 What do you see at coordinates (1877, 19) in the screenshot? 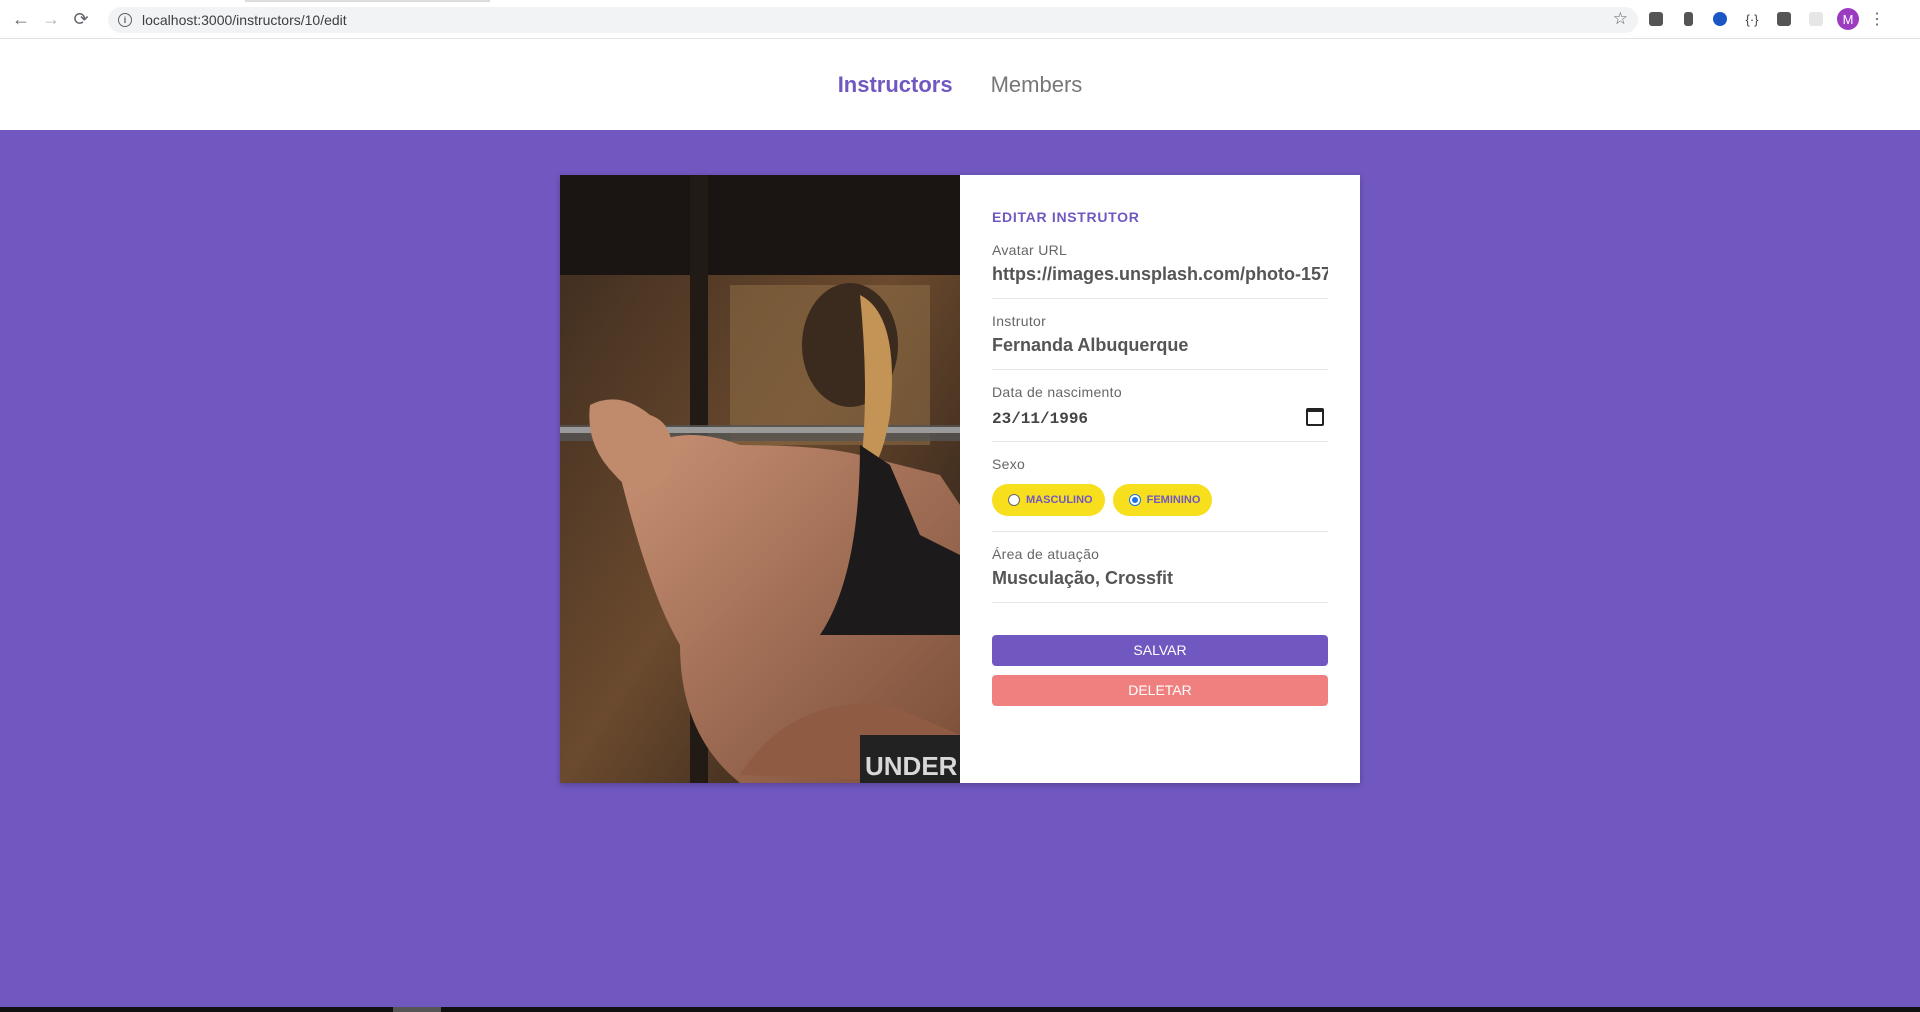
I see `browser-menu-icon: ⋮` at bounding box center [1877, 19].